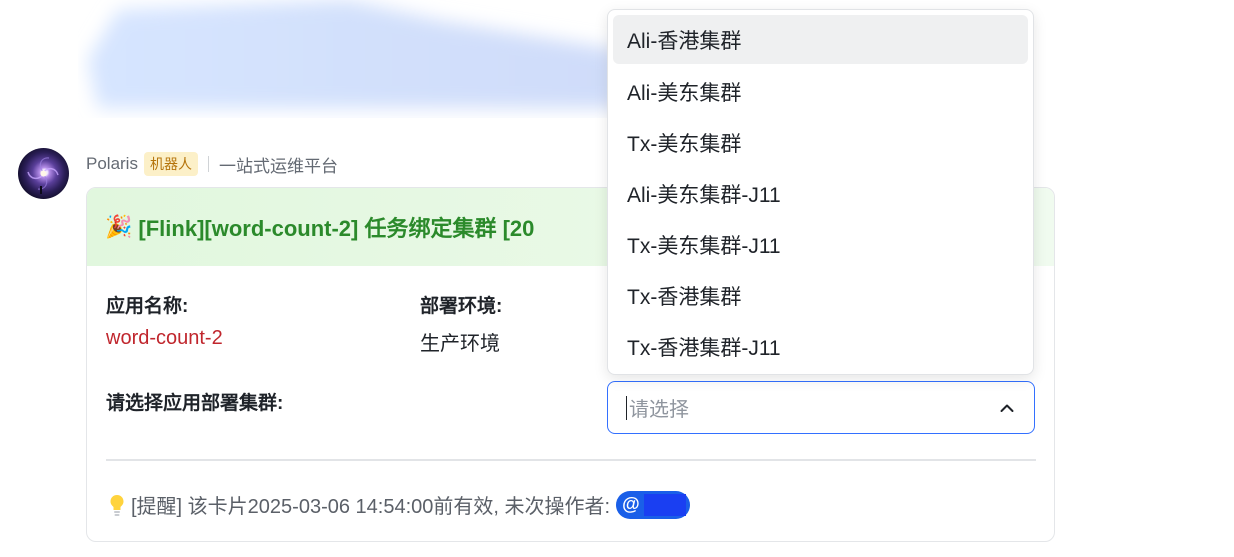 This screenshot has height=557, width=1234. I want to click on mention-chip: @, so click(653, 504).